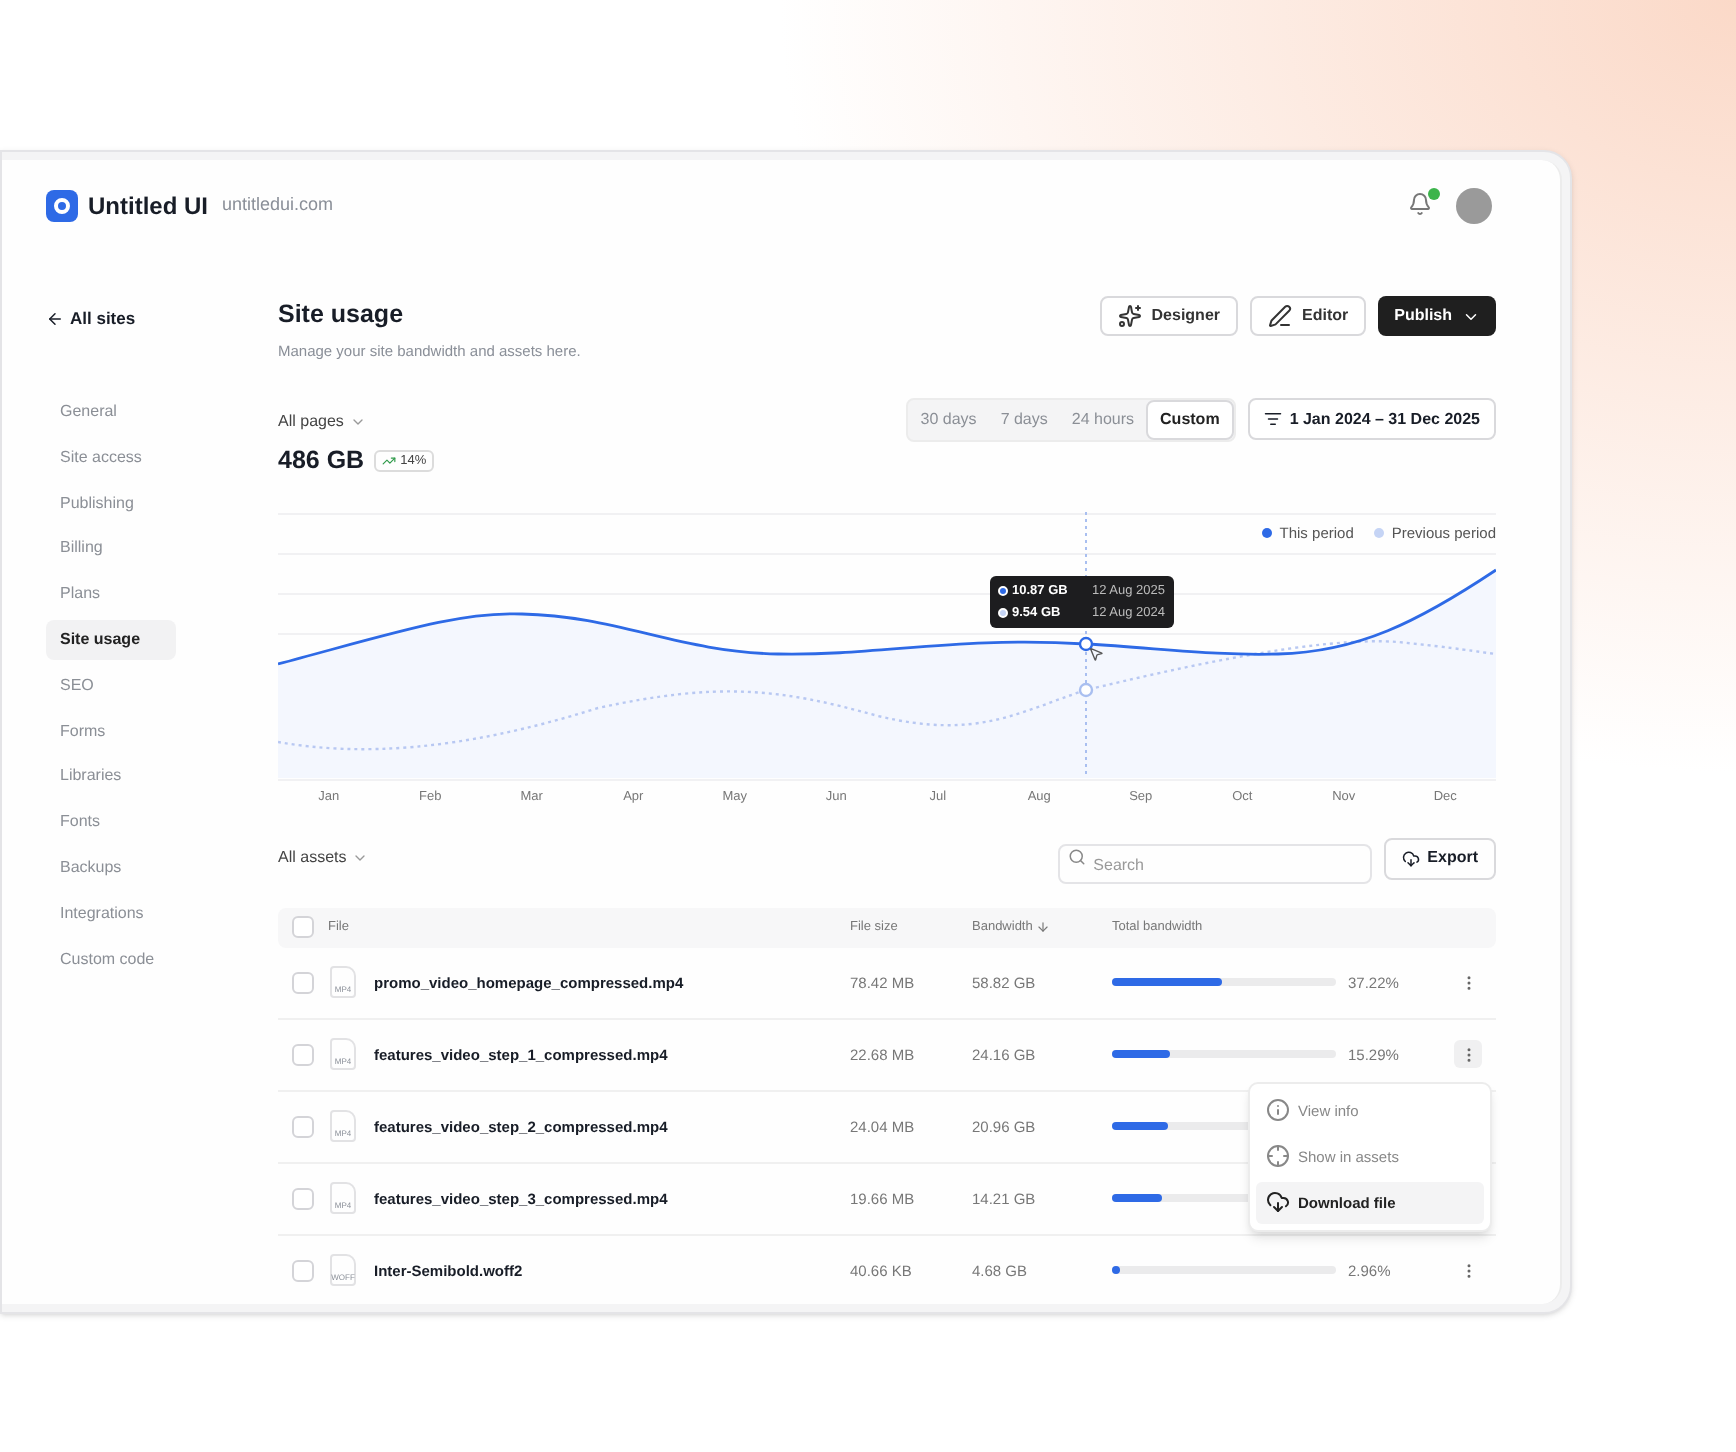 The image size is (1736, 1452). I want to click on avatar, so click(1474, 206).